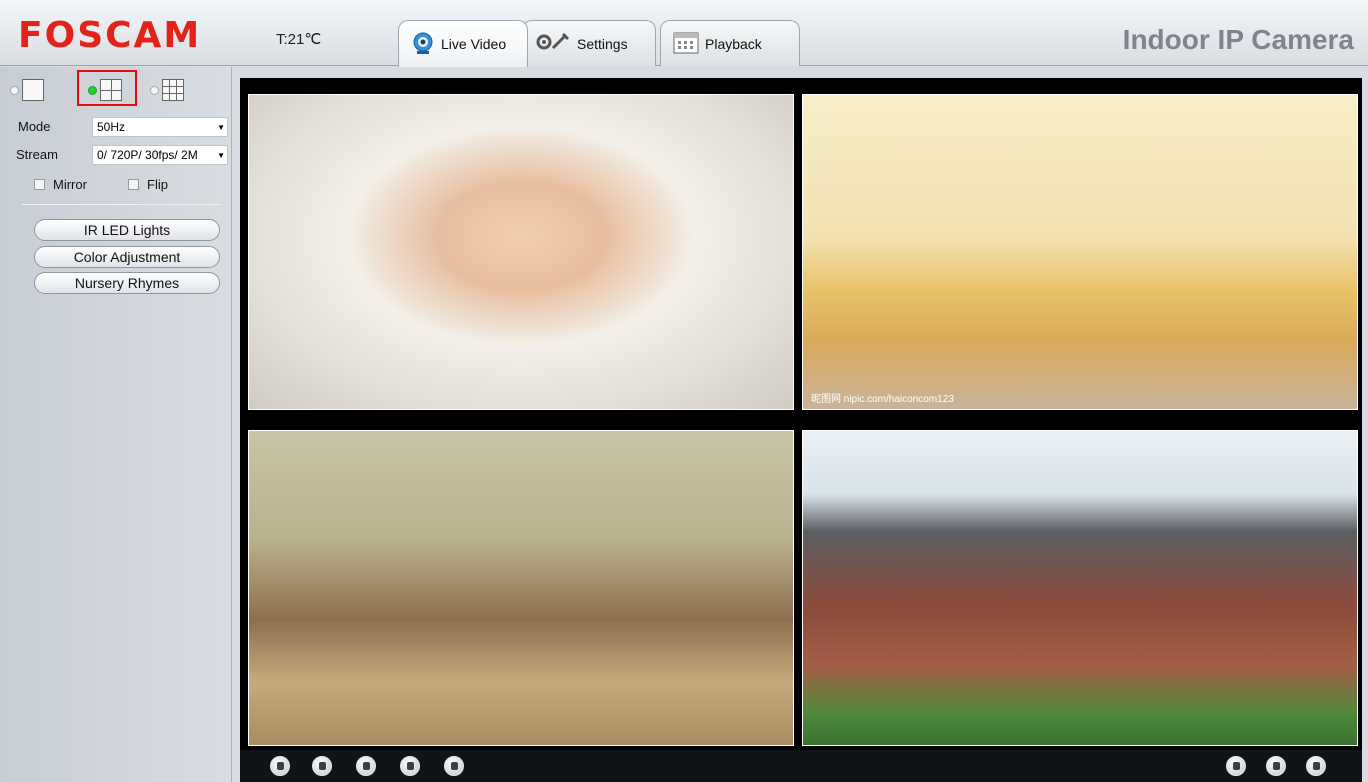 Image resolution: width=1368 pixels, height=782 pixels. What do you see at coordinates (1276, 766) in the screenshot?
I see `record-icon` at bounding box center [1276, 766].